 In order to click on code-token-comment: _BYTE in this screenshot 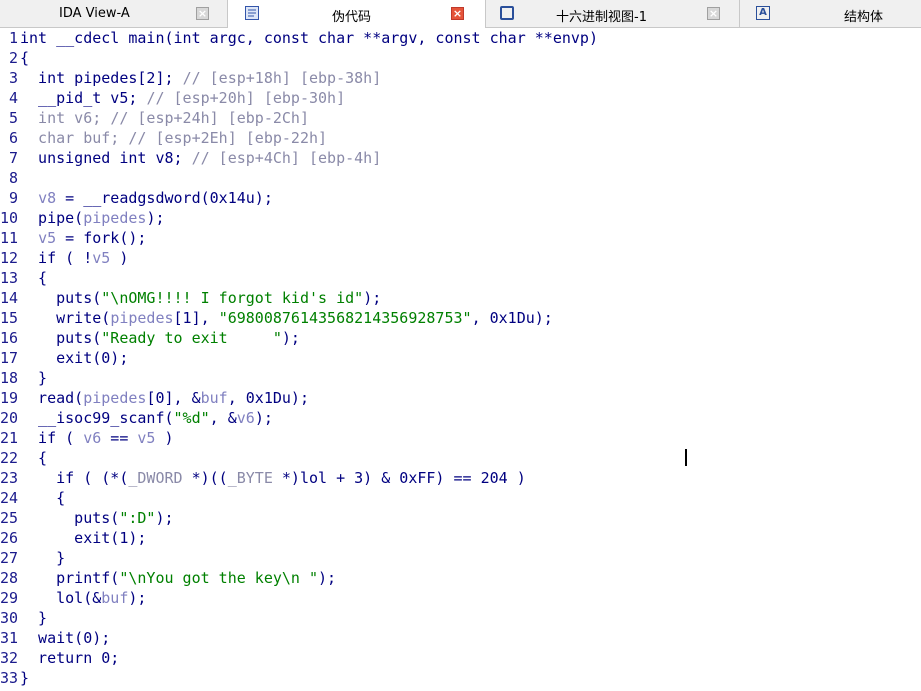, I will do `click(250, 478)`.